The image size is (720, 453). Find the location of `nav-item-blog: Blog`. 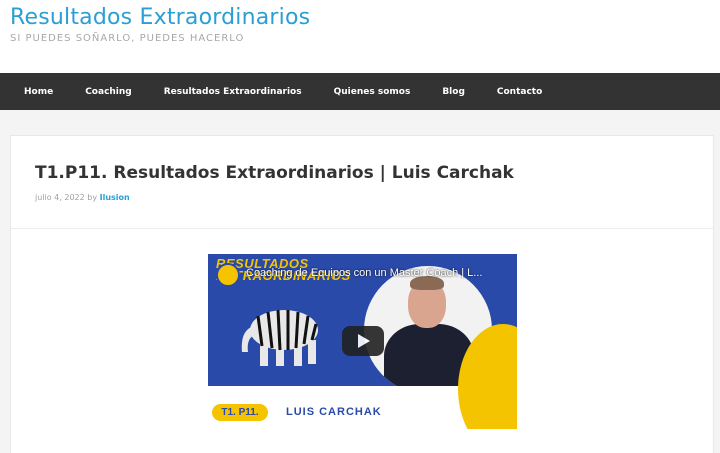

nav-item-blog: Blog is located at coordinates (453, 92).